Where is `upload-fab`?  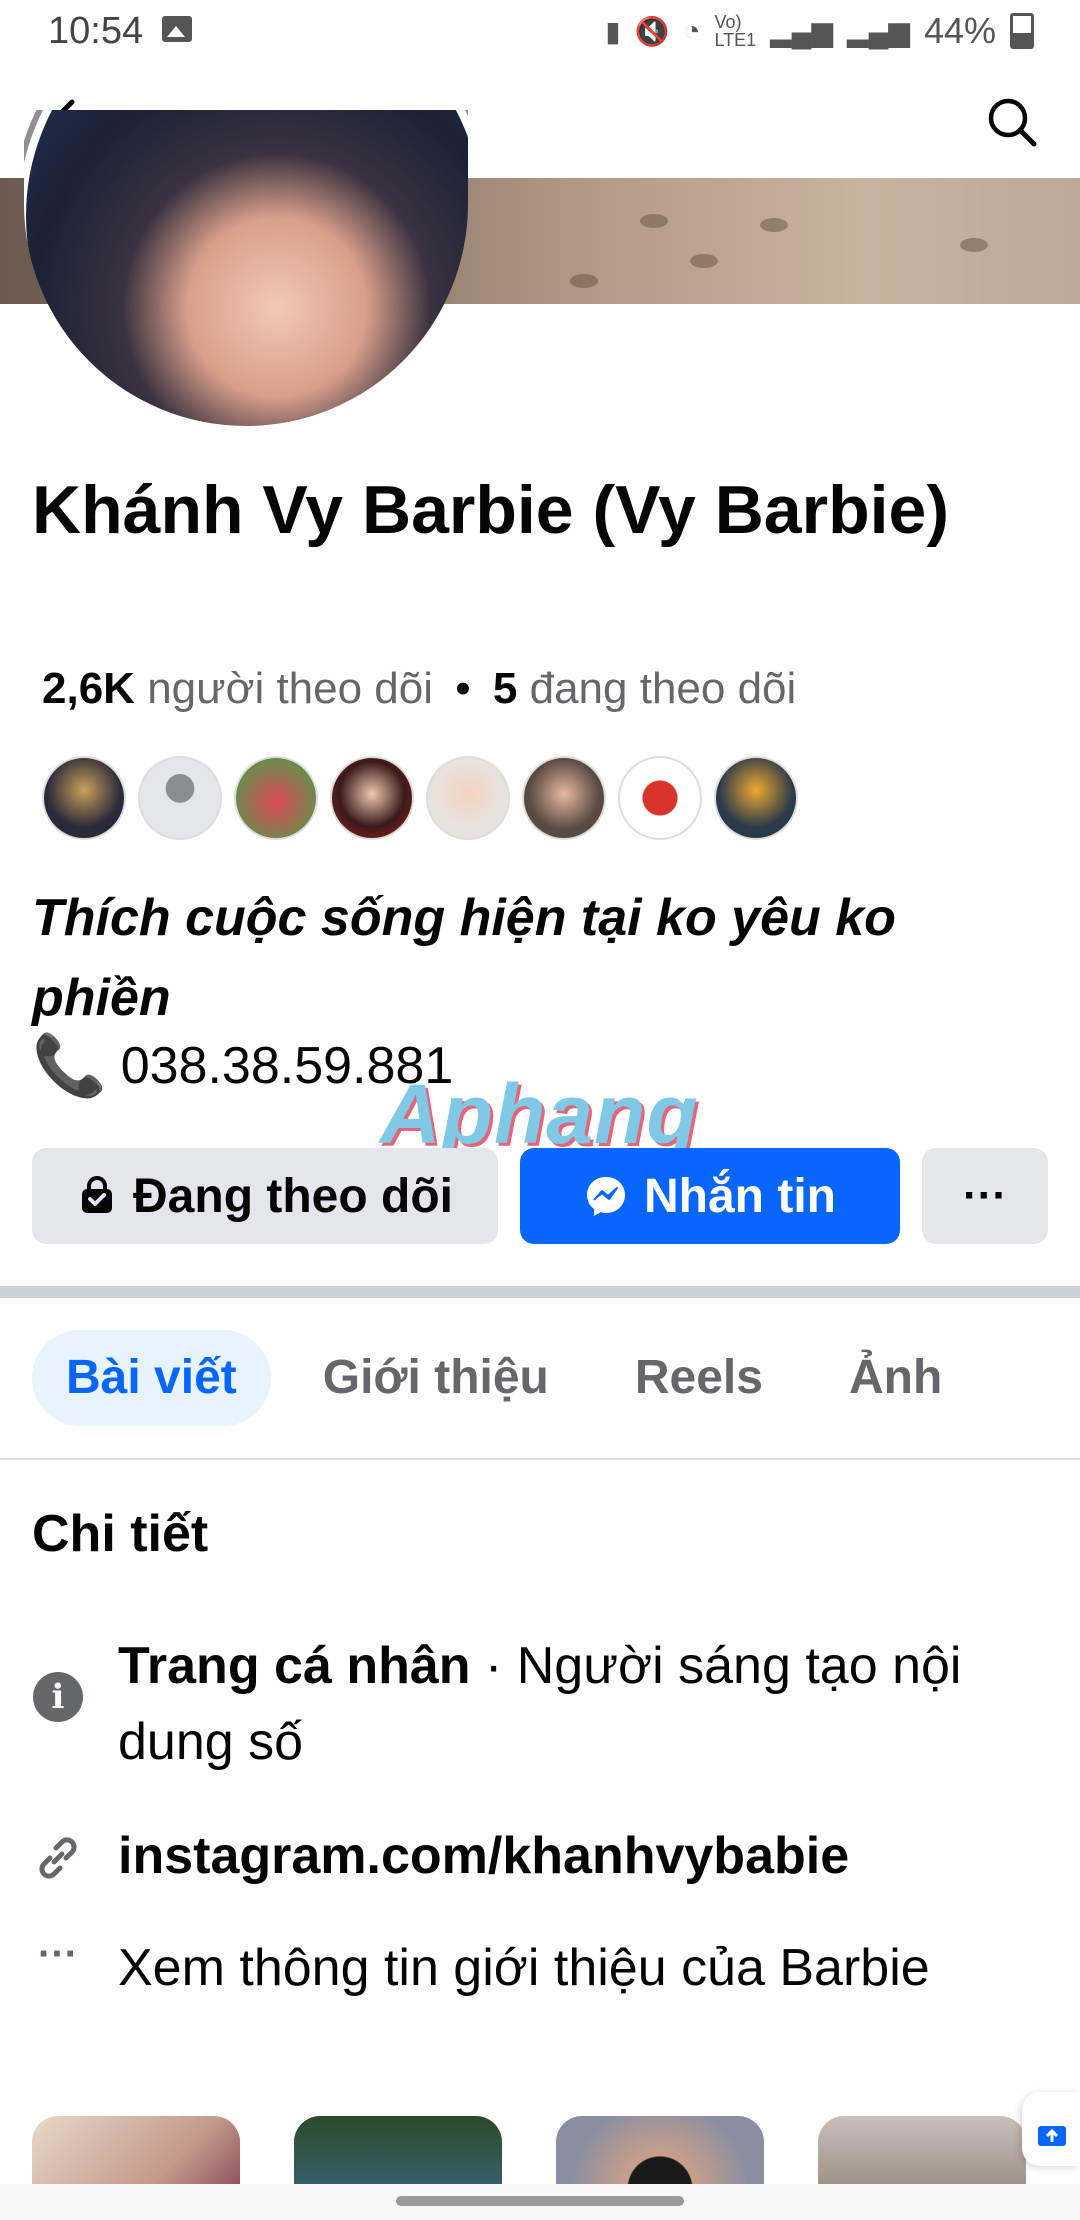
upload-fab is located at coordinates (1051, 2129).